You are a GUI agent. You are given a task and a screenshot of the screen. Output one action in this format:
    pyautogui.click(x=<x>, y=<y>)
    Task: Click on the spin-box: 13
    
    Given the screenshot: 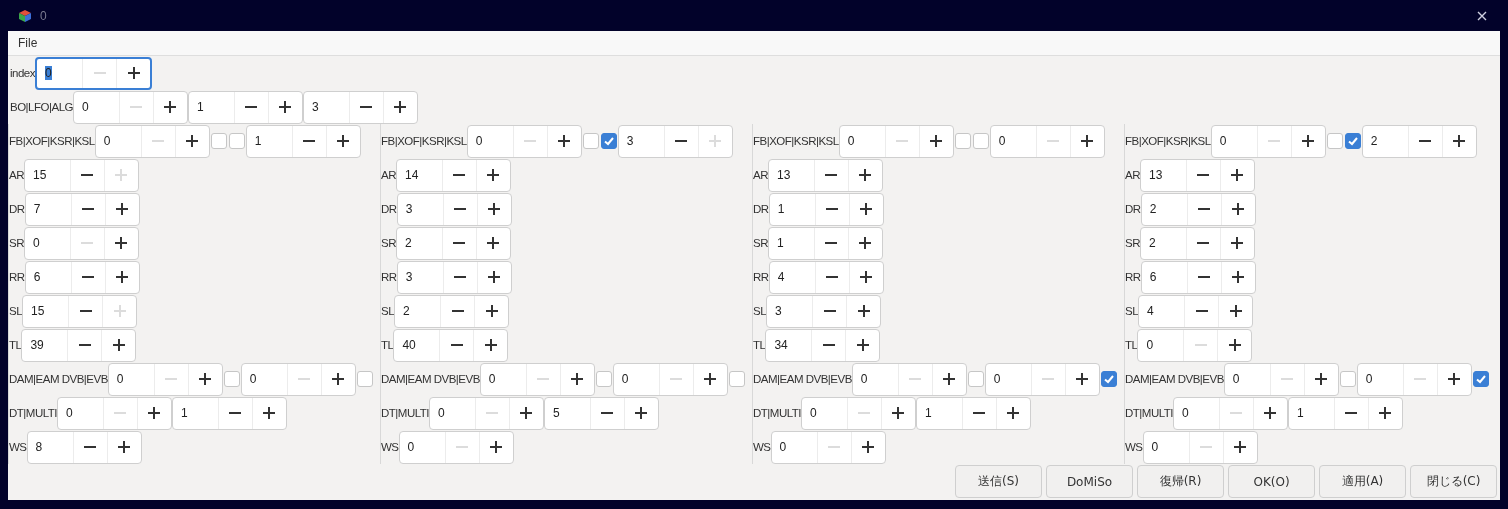 What is the action you would take?
    pyautogui.click(x=1197, y=175)
    